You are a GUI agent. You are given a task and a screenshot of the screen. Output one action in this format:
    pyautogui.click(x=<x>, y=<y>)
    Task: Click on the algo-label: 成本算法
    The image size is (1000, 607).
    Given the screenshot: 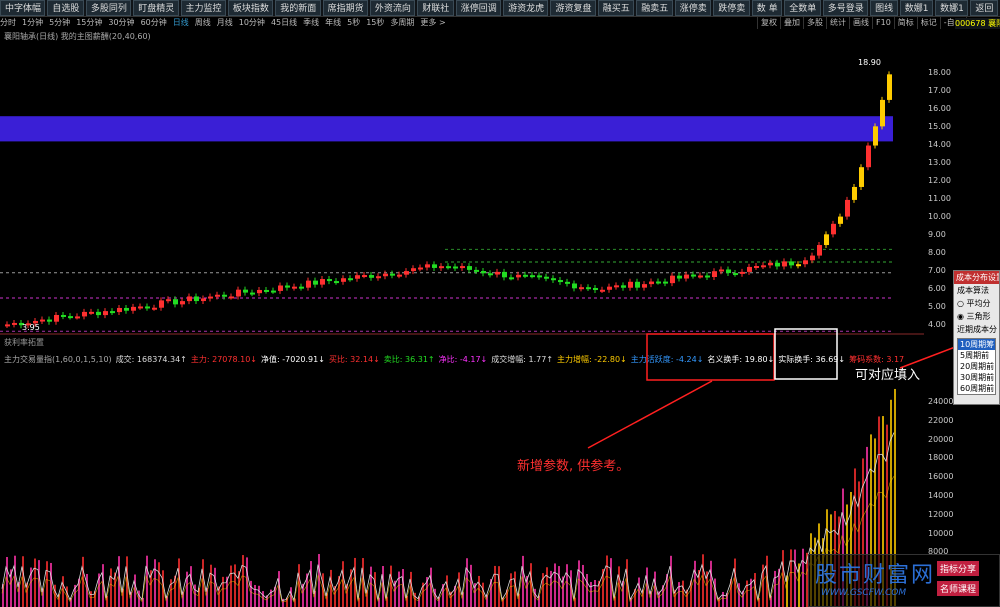 What is the action you would take?
    pyautogui.click(x=973, y=290)
    